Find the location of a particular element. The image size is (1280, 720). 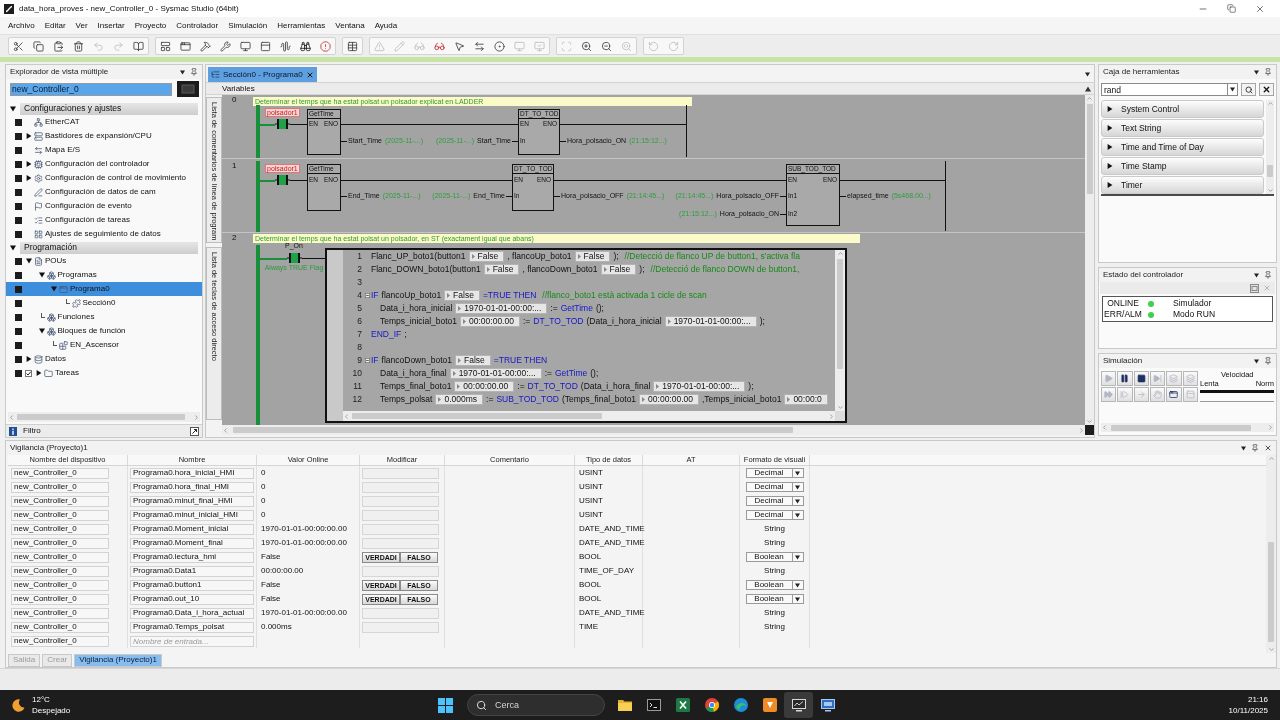

pointer-icon is located at coordinates (459, 46).